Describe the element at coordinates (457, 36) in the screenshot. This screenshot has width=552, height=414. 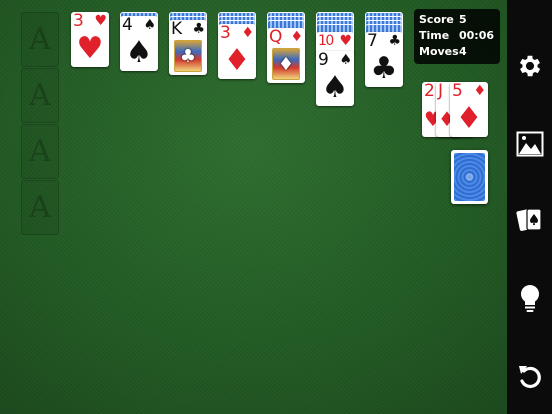
I see `score-panel: Score 5 Time 00:06 Moves 4` at that location.